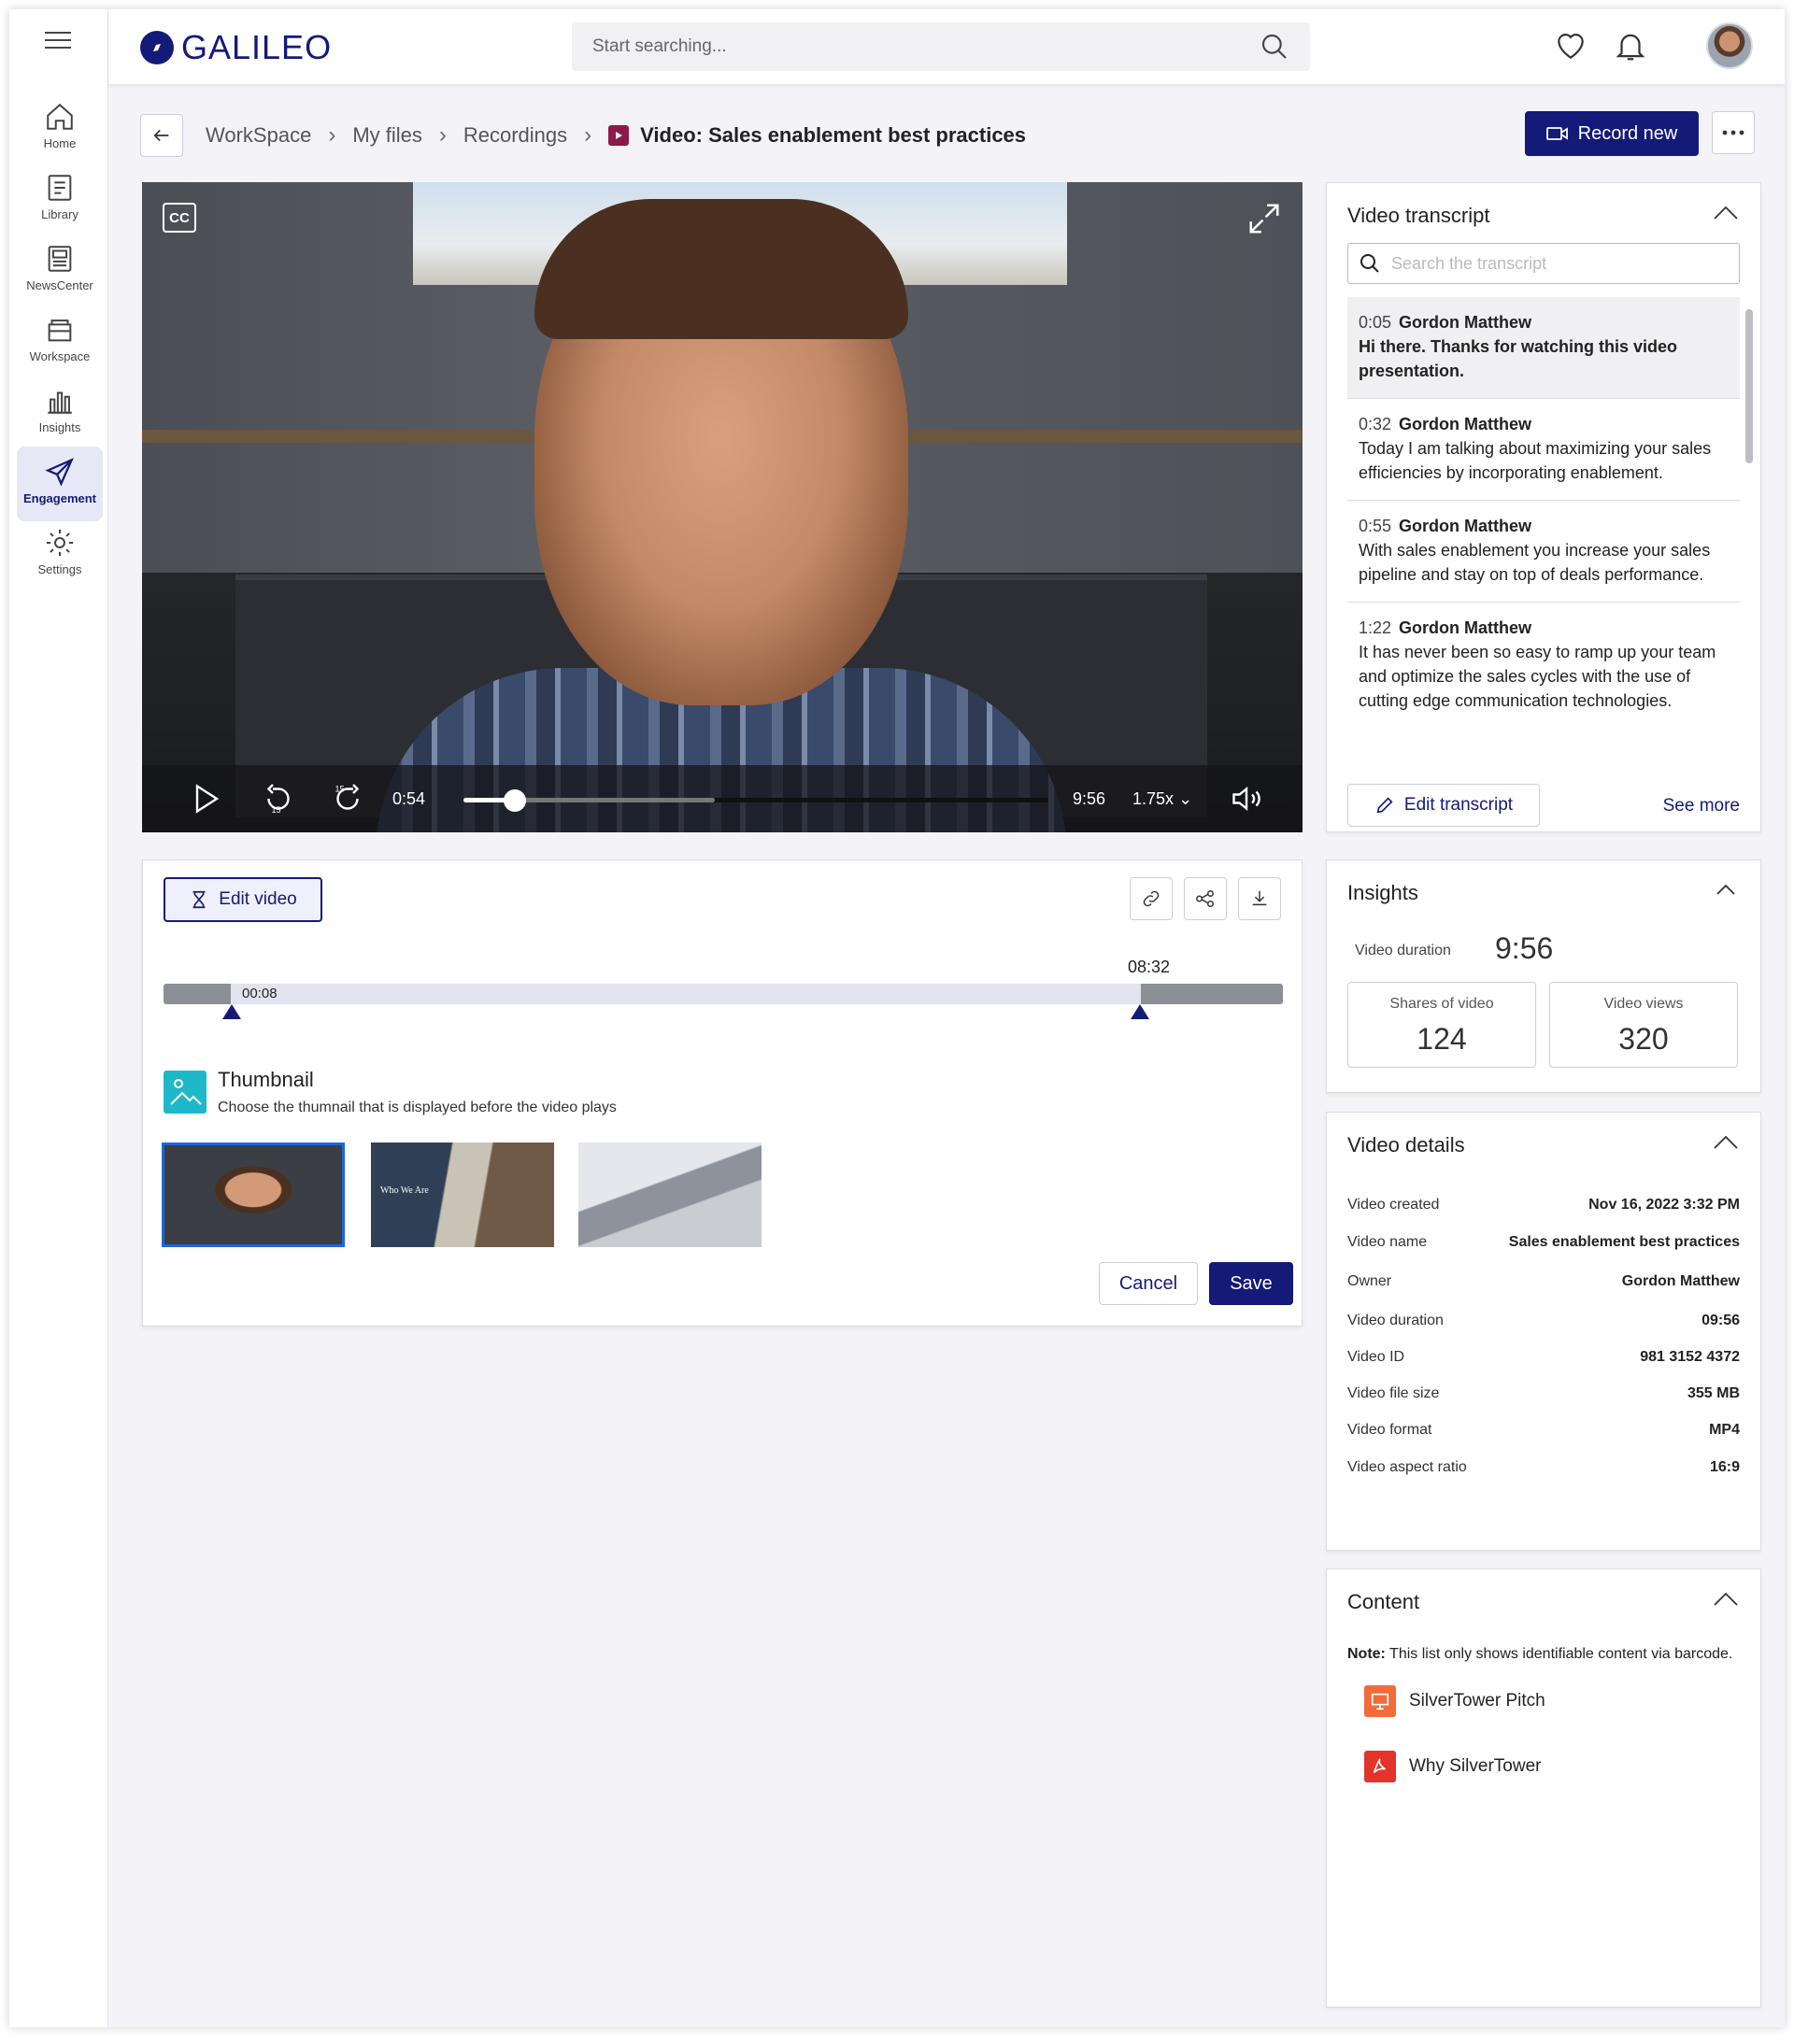 The width and height of the screenshot is (1794, 2044). What do you see at coordinates (1556, 133) in the screenshot?
I see `video-camera-icon` at bounding box center [1556, 133].